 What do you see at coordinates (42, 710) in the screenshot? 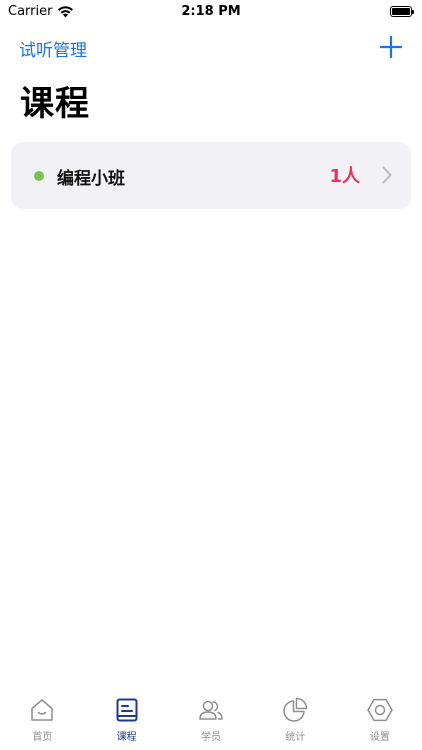
I see `home-icon` at bounding box center [42, 710].